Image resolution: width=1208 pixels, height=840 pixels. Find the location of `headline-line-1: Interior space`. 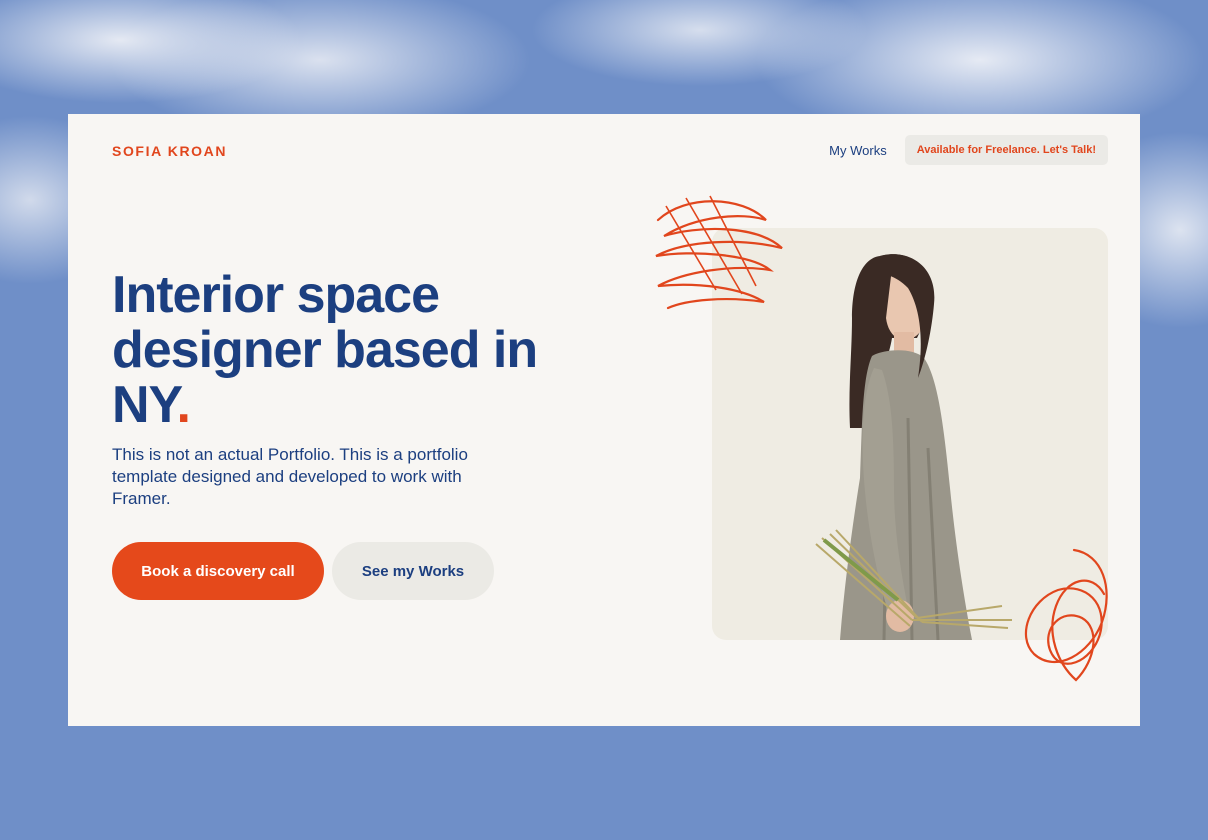

headline-line-1: Interior space is located at coordinates (276, 295).